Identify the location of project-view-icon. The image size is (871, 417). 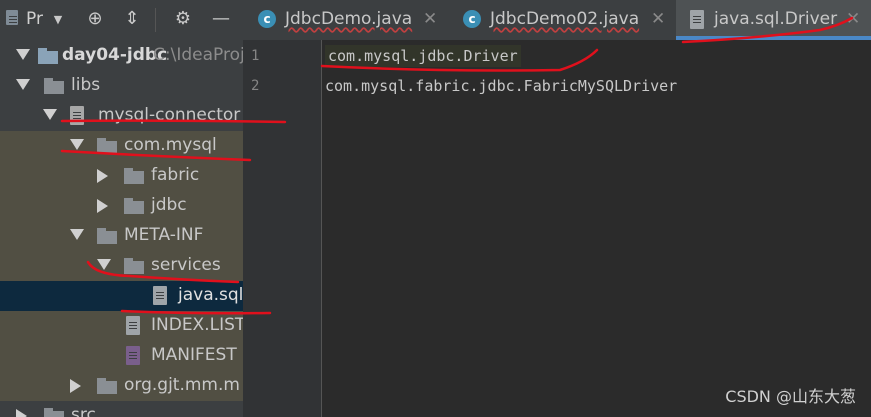
(12, 17).